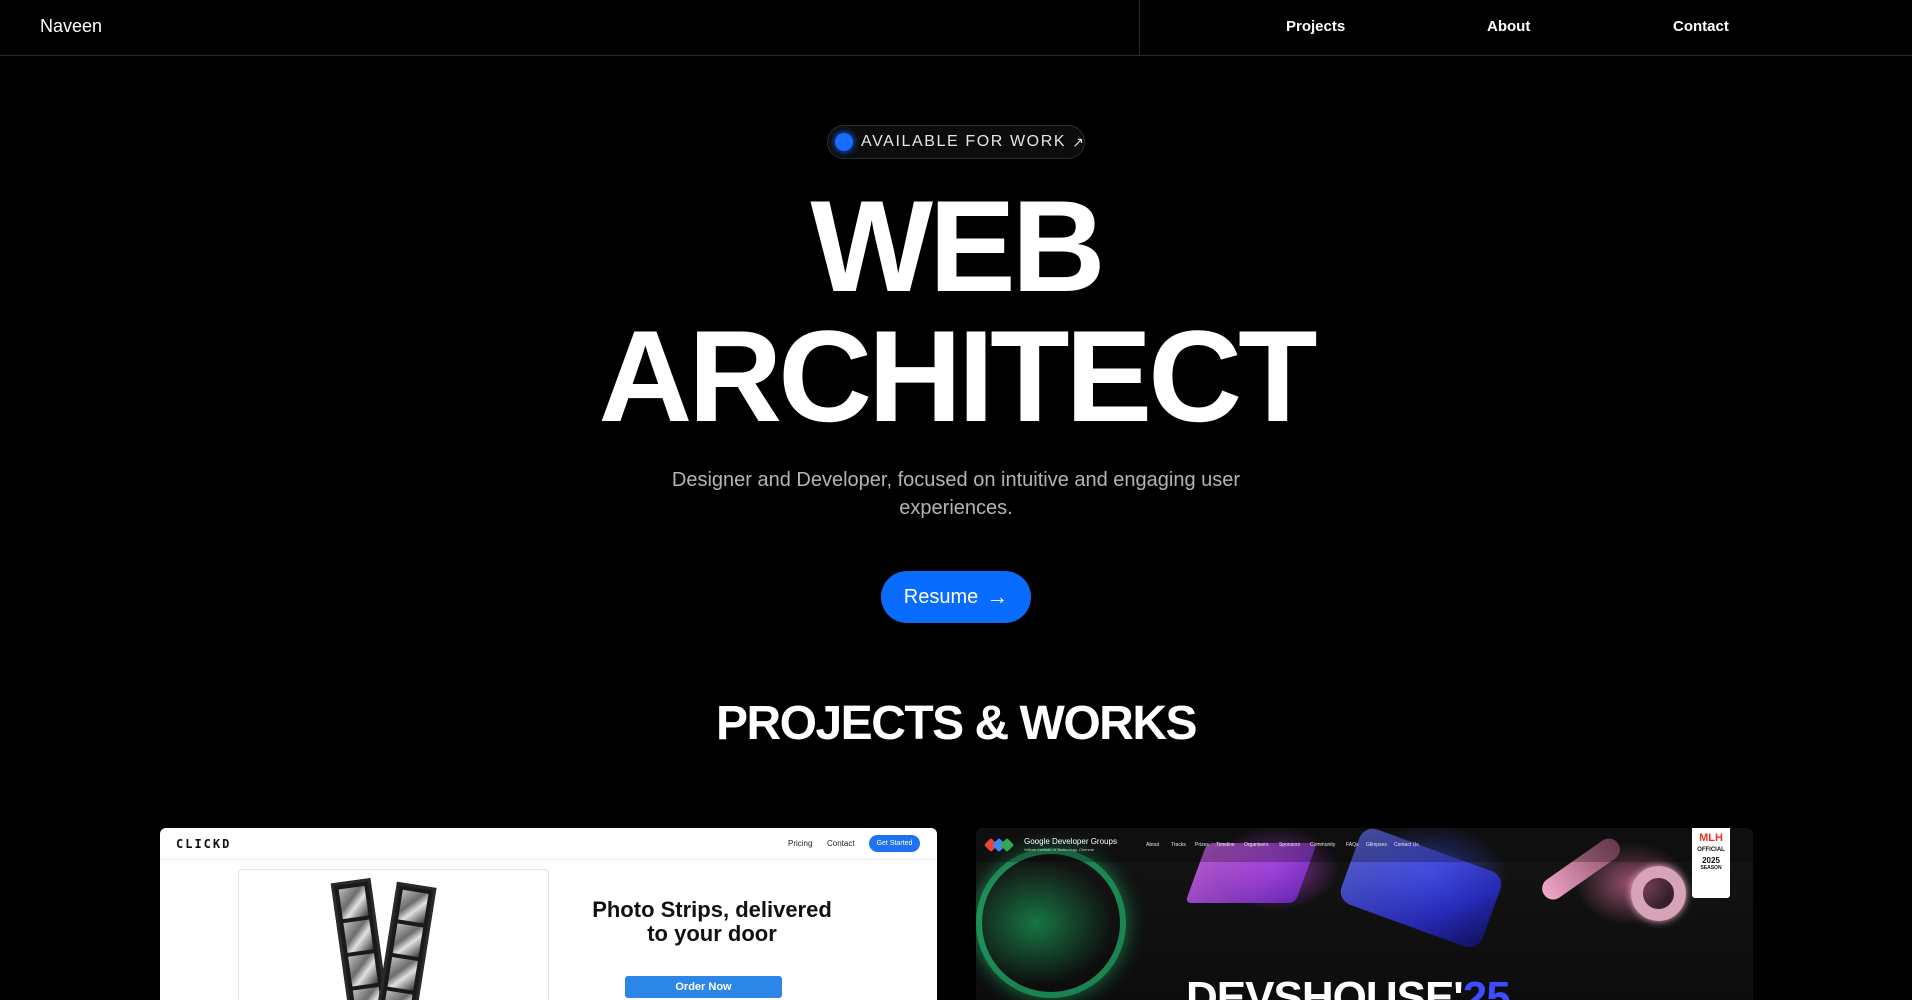 The image size is (1912, 1000). What do you see at coordinates (1178, 845) in the screenshot?
I see `devshouse-nav-link: Tracks` at bounding box center [1178, 845].